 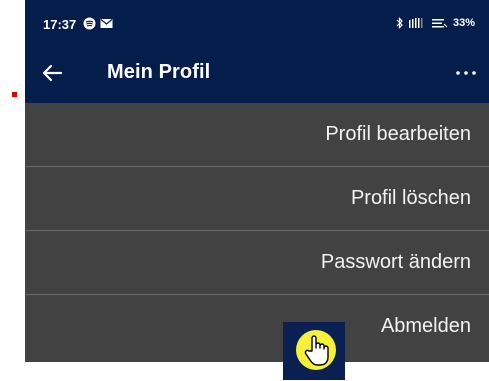 What do you see at coordinates (52, 73) in the screenshot?
I see `back-arrow-icon` at bounding box center [52, 73].